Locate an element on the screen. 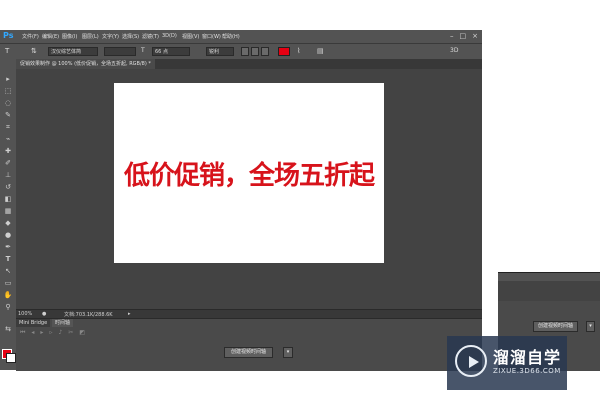 This screenshot has width=600, height=400. font-size-icon: T is located at coordinates (143, 50).